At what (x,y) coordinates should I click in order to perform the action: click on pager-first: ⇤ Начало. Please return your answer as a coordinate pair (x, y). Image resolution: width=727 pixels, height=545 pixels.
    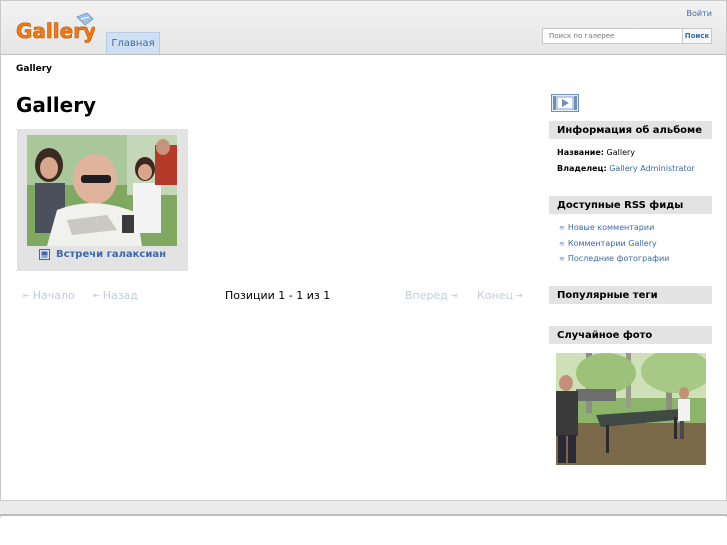
    Looking at the image, I should click on (49, 295).